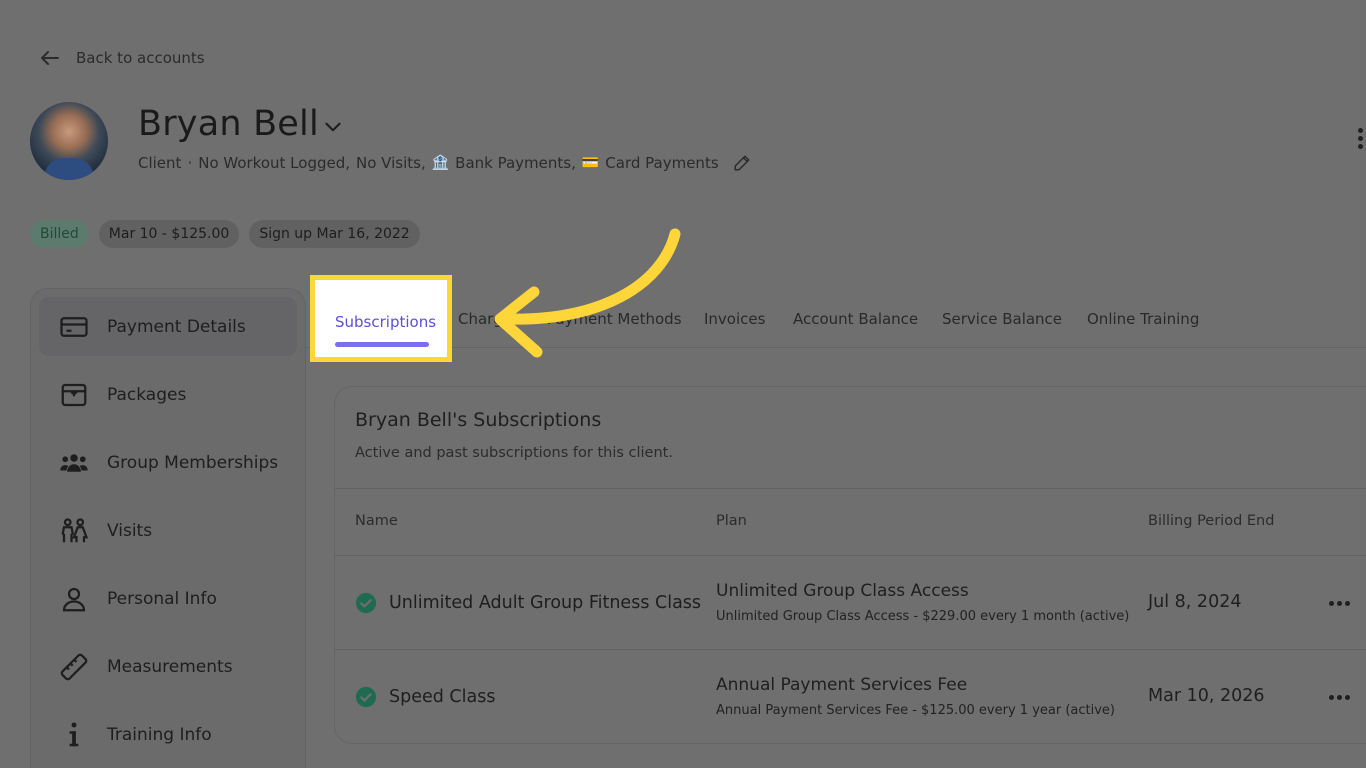  I want to click on sidebar-item-training-info: Training Info, so click(168, 734).